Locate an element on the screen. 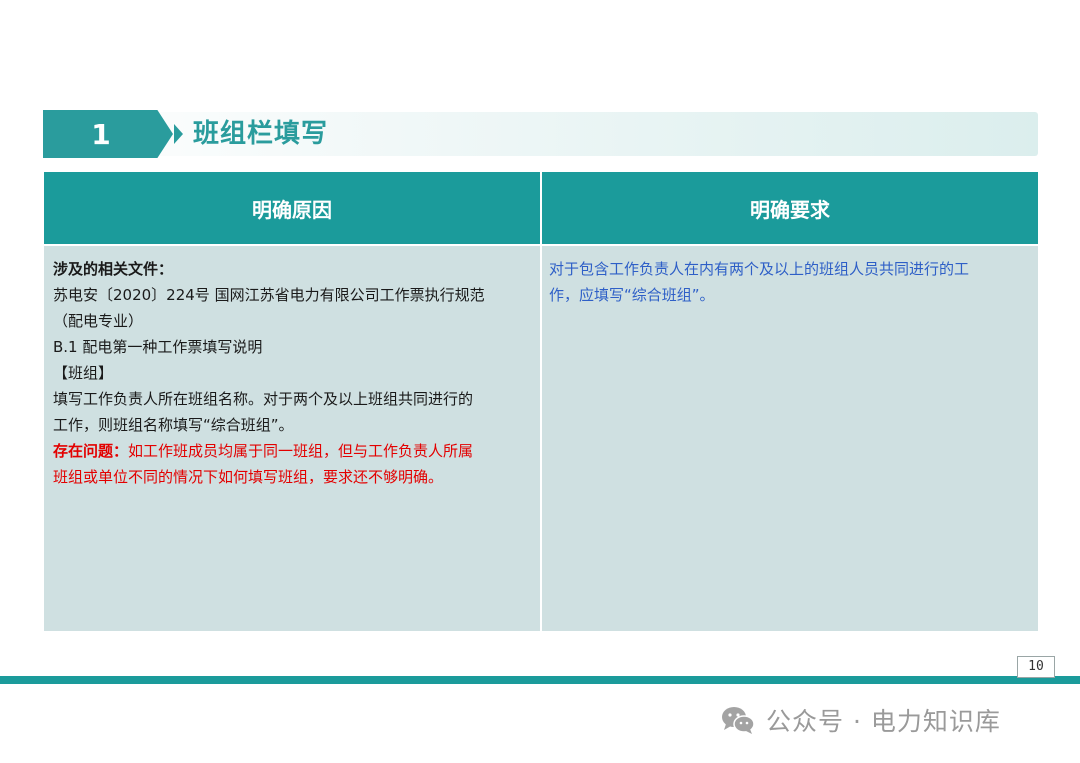  wechat-icon is located at coordinates (738, 720).